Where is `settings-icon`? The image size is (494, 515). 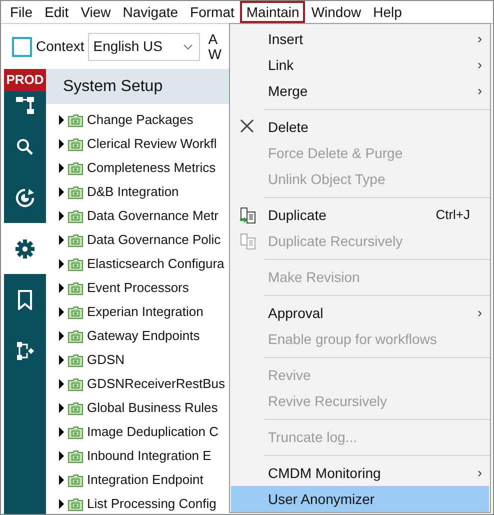
settings-icon is located at coordinates (25, 248).